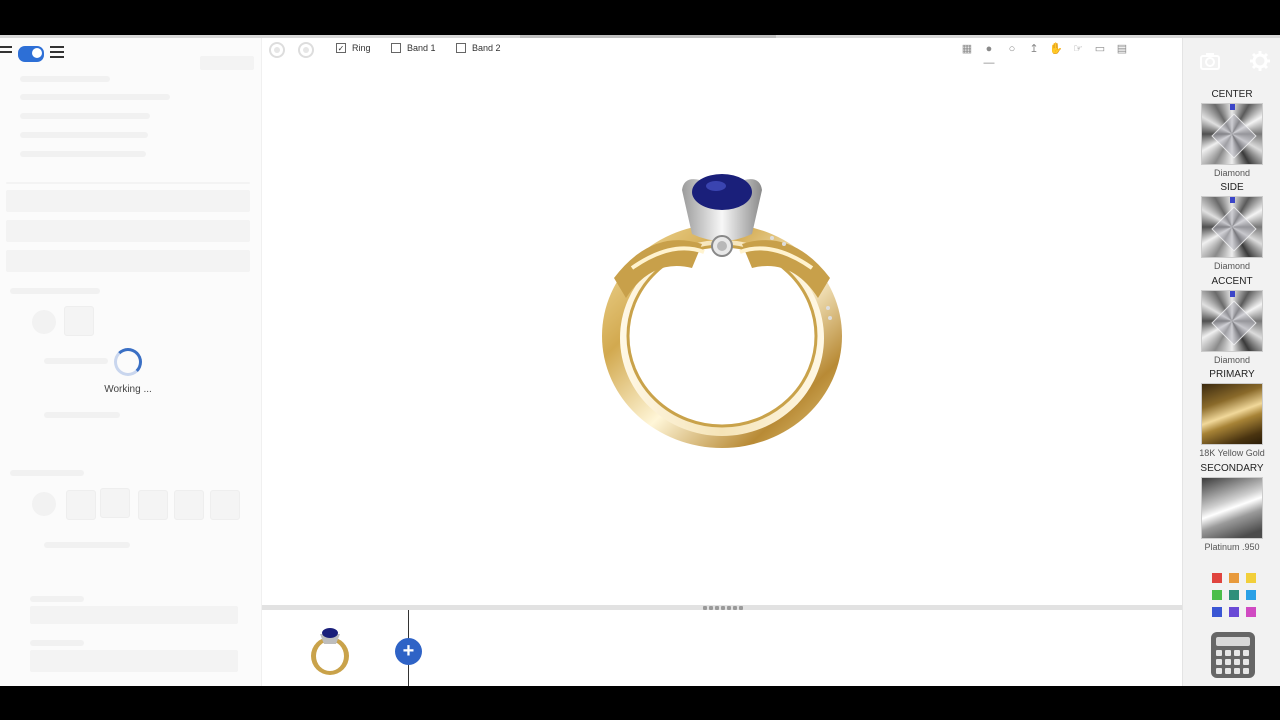  What do you see at coordinates (1232, 414) in the screenshot?
I see `primary-metal-swatch` at bounding box center [1232, 414].